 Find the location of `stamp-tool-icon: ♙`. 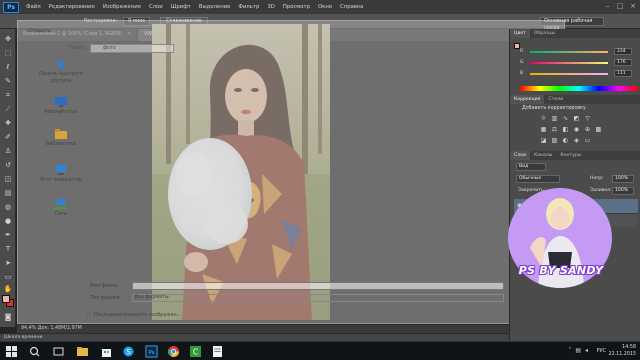

stamp-tool-icon: ♙ is located at coordinates (8, 151).